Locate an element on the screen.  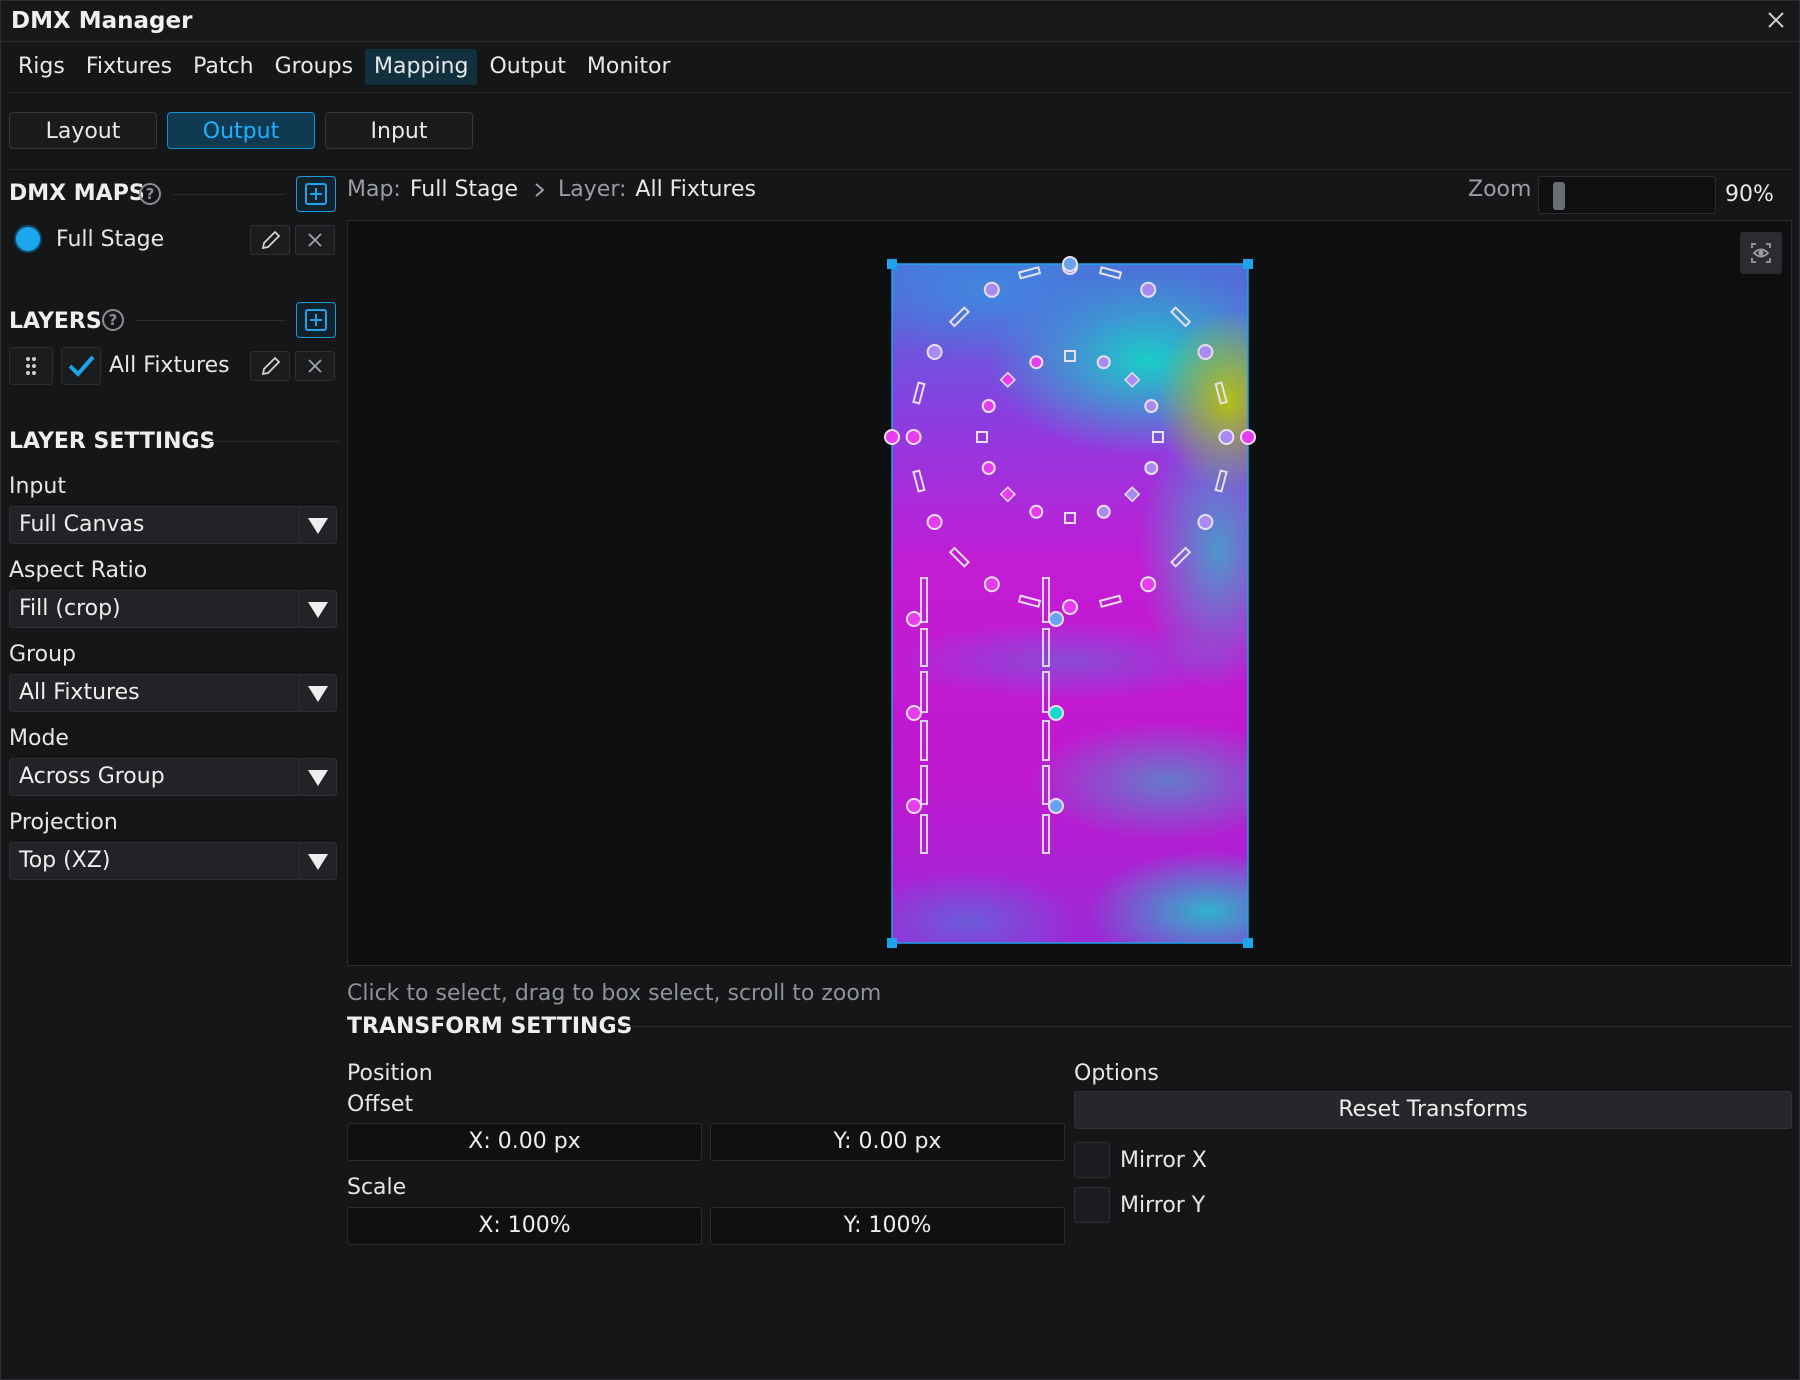
map-list-item is located at coordinates (29, 240).